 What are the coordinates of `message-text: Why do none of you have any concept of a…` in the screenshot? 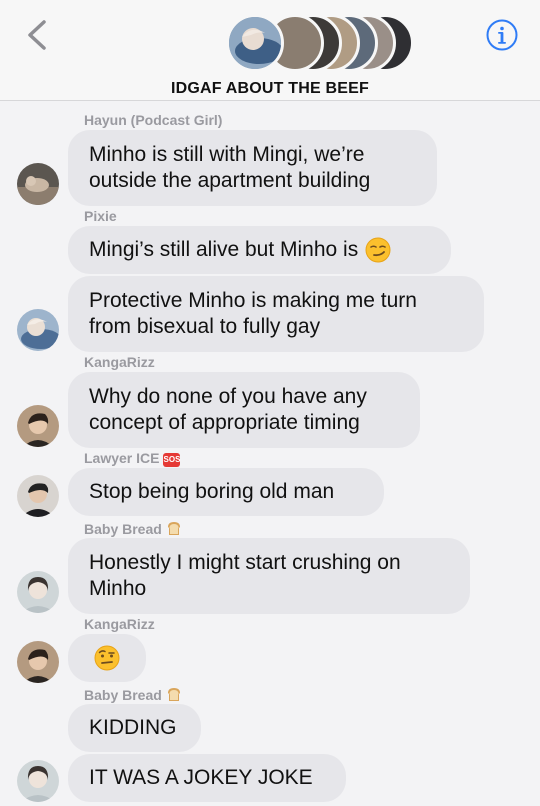 It's located at (228, 409).